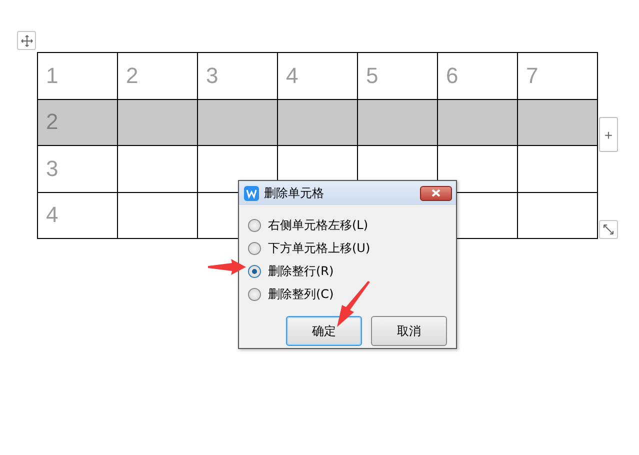 This screenshot has width=639, height=455. Describe the element at coordinates (78, 75) in the screenshot. I see `table-cell: 1` at that location.